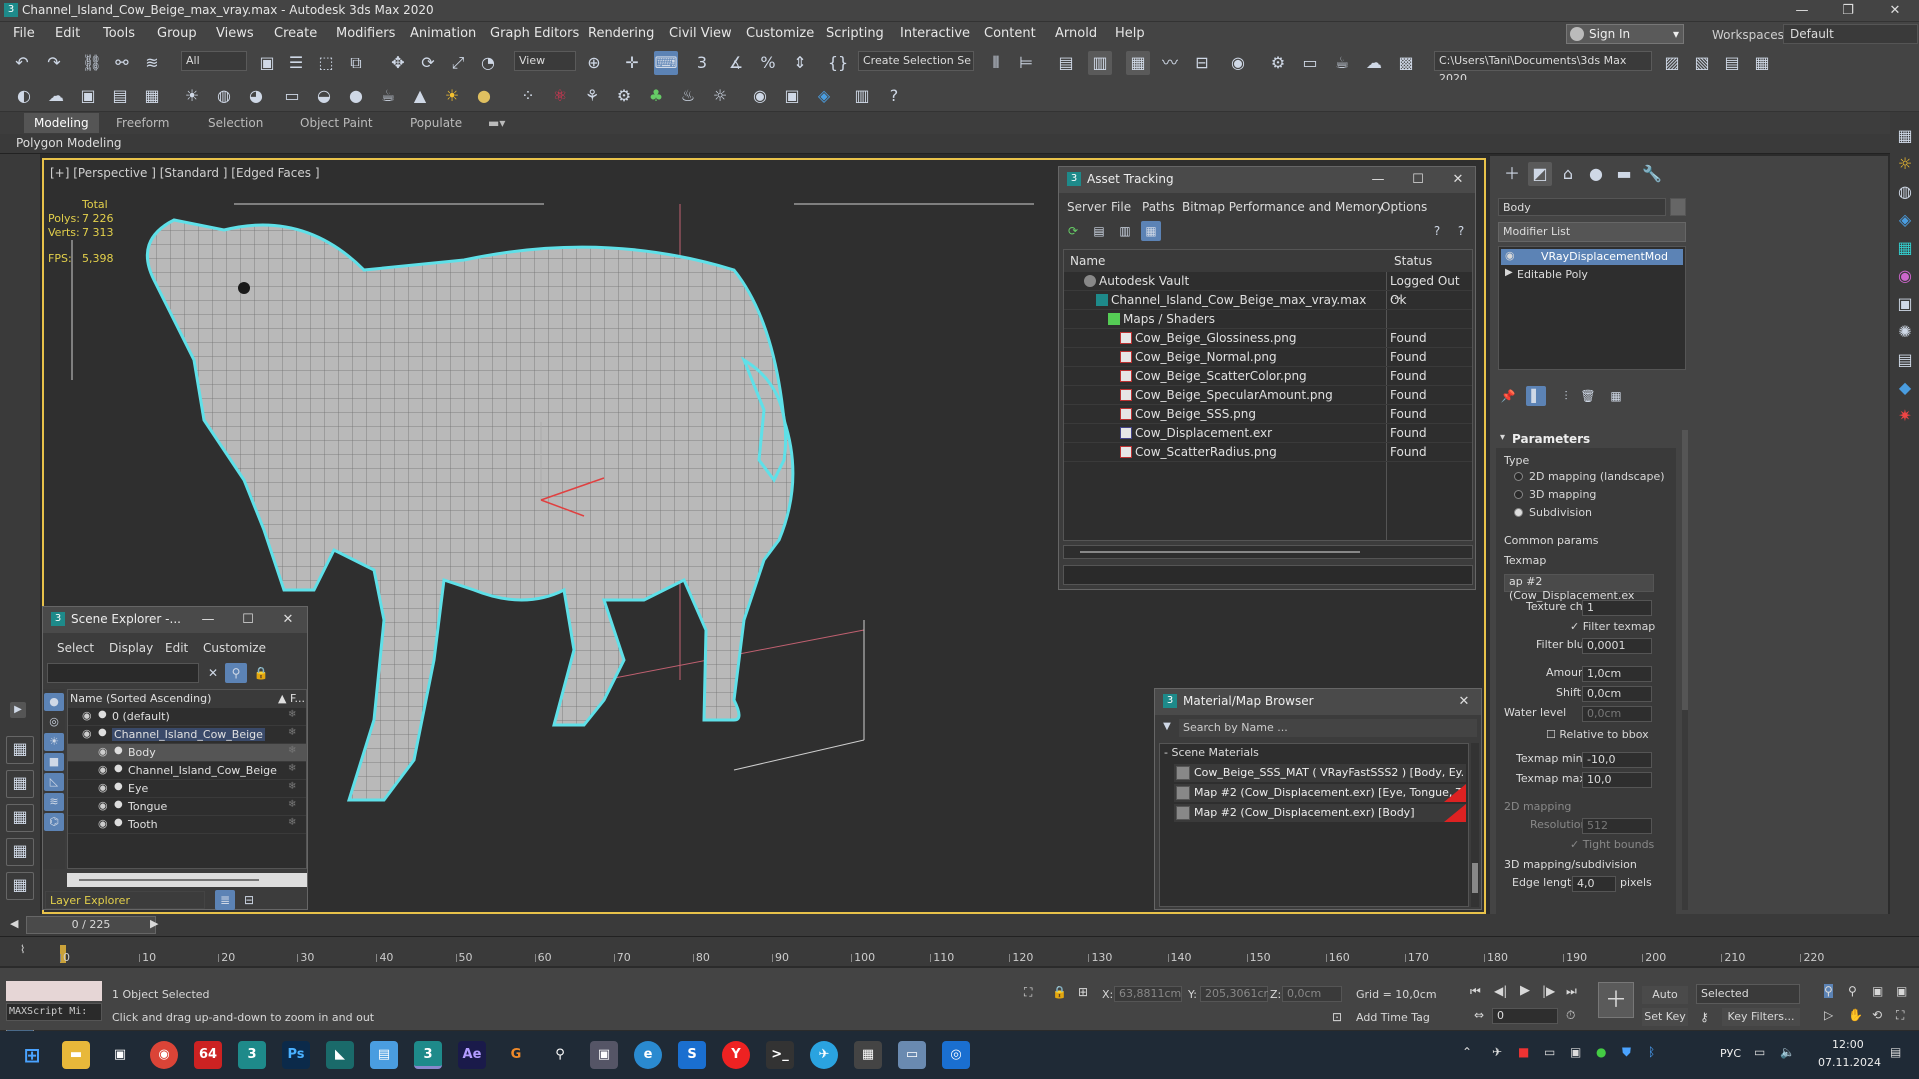 Image resolution: width=1919 pixels, height=1079 pixels. I want to click on scene-search-input, so click(123, 673).